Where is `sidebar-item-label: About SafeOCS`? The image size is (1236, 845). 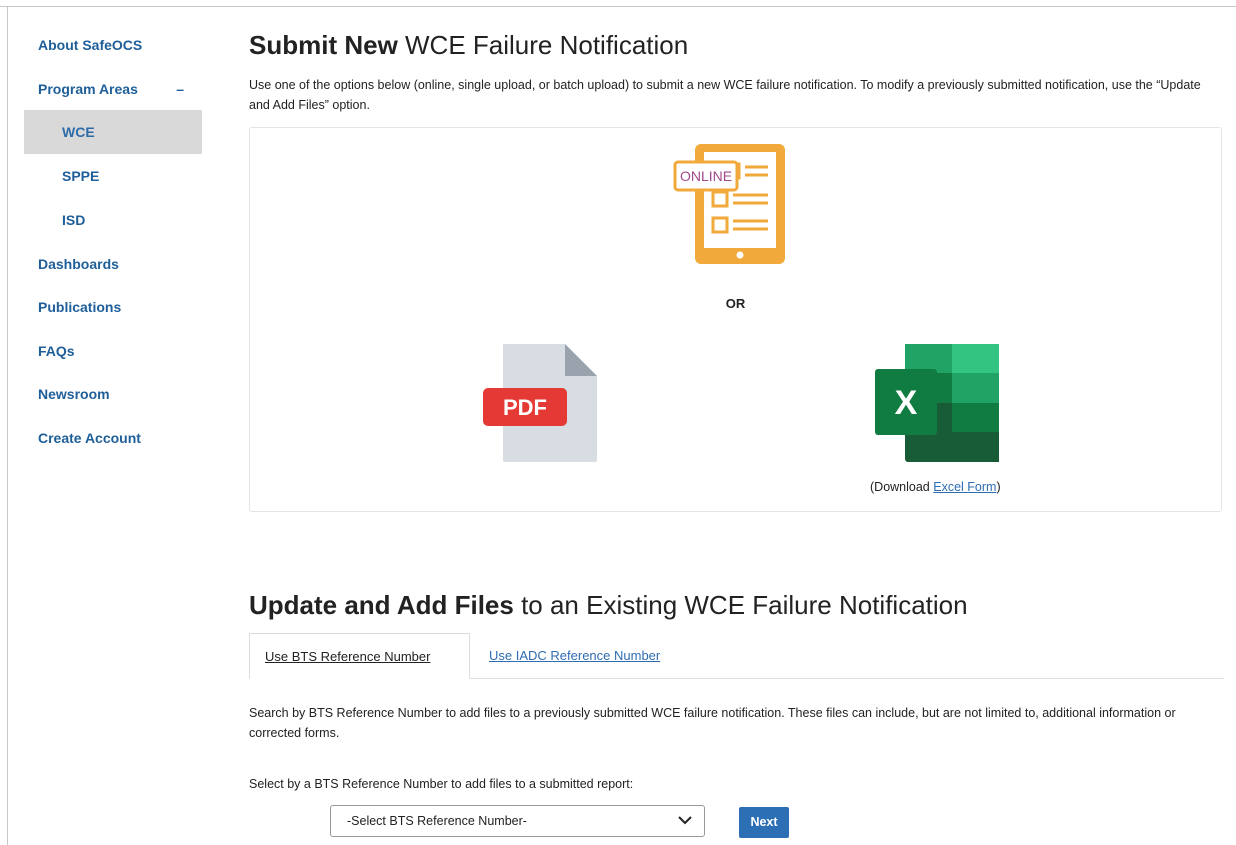 sidebar-item-label: About SafeOCS is located at coordinates (90, 45).